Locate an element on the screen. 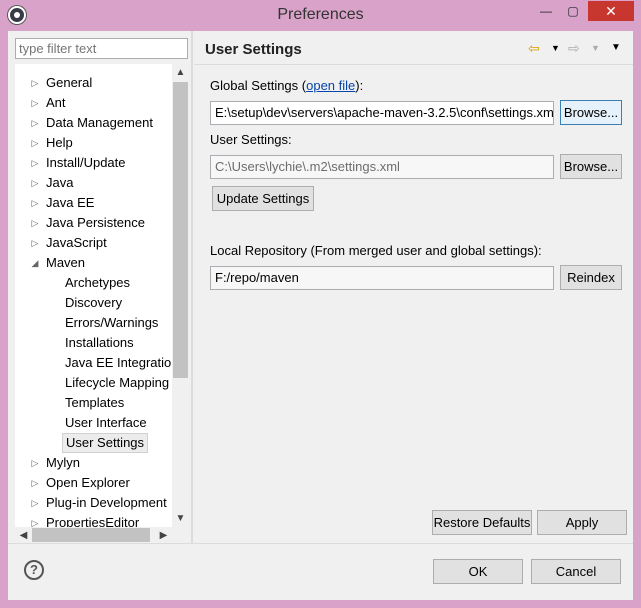  tree-item-errors-warnings: Errors/Warnings is located at coordinates (93, 323).